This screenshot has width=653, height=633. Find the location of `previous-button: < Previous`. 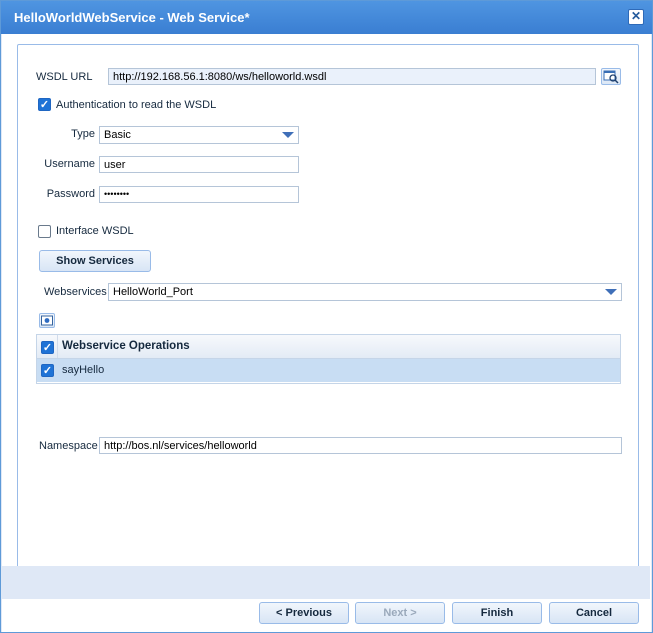

previous-button: < Previous is located at coordinates (304, 613).